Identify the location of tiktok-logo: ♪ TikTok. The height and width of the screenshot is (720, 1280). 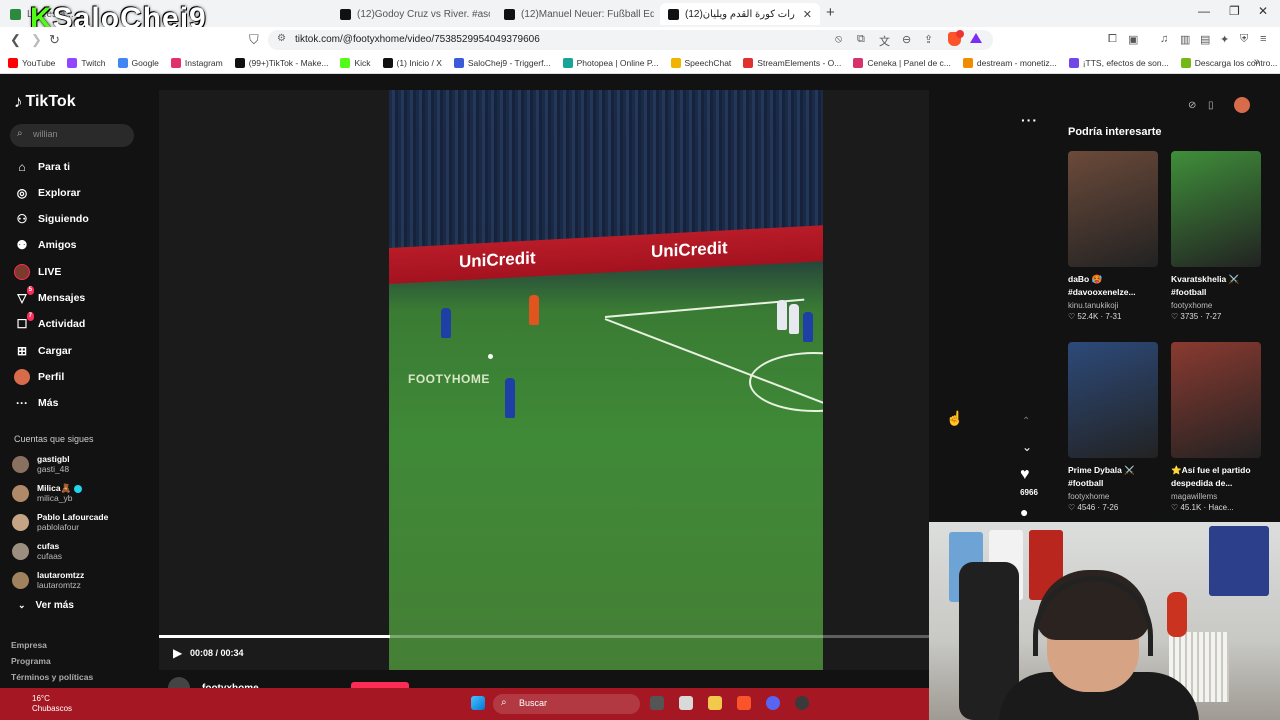
(45, 102).